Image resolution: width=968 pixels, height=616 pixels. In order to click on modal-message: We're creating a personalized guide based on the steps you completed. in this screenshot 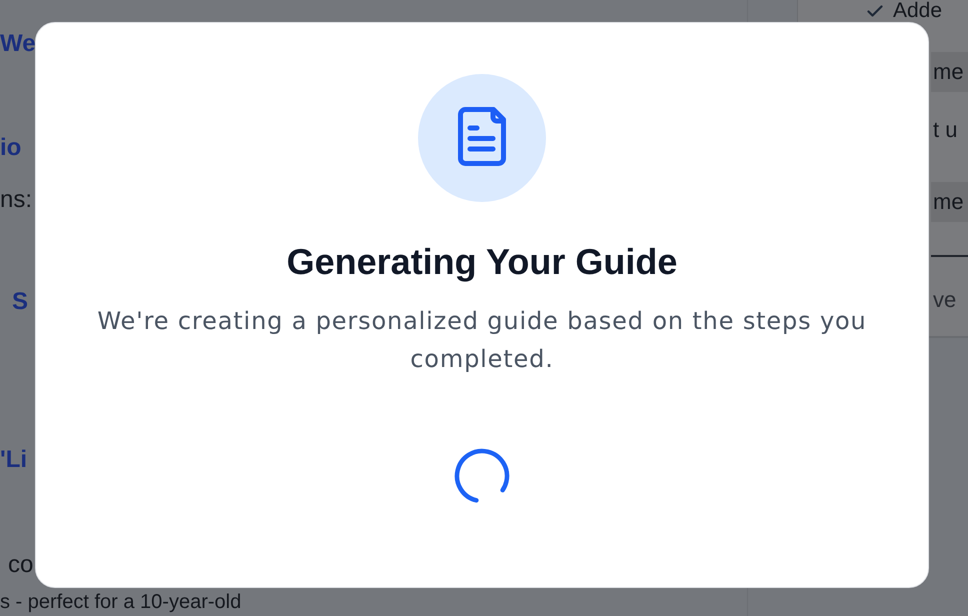, I will do `click(482, 340)`.